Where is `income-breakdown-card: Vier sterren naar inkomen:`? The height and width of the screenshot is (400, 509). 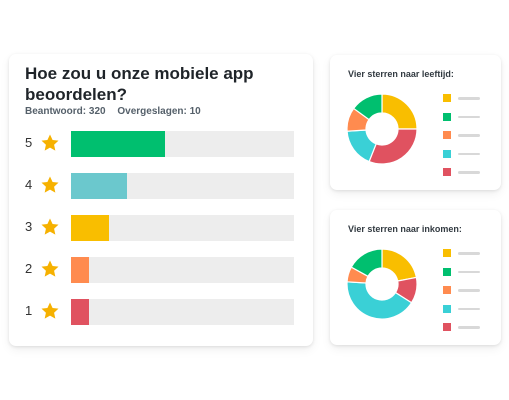 income-breakdown-card: Vier sterren naar inkomen: is located at coordinates (415, 277).